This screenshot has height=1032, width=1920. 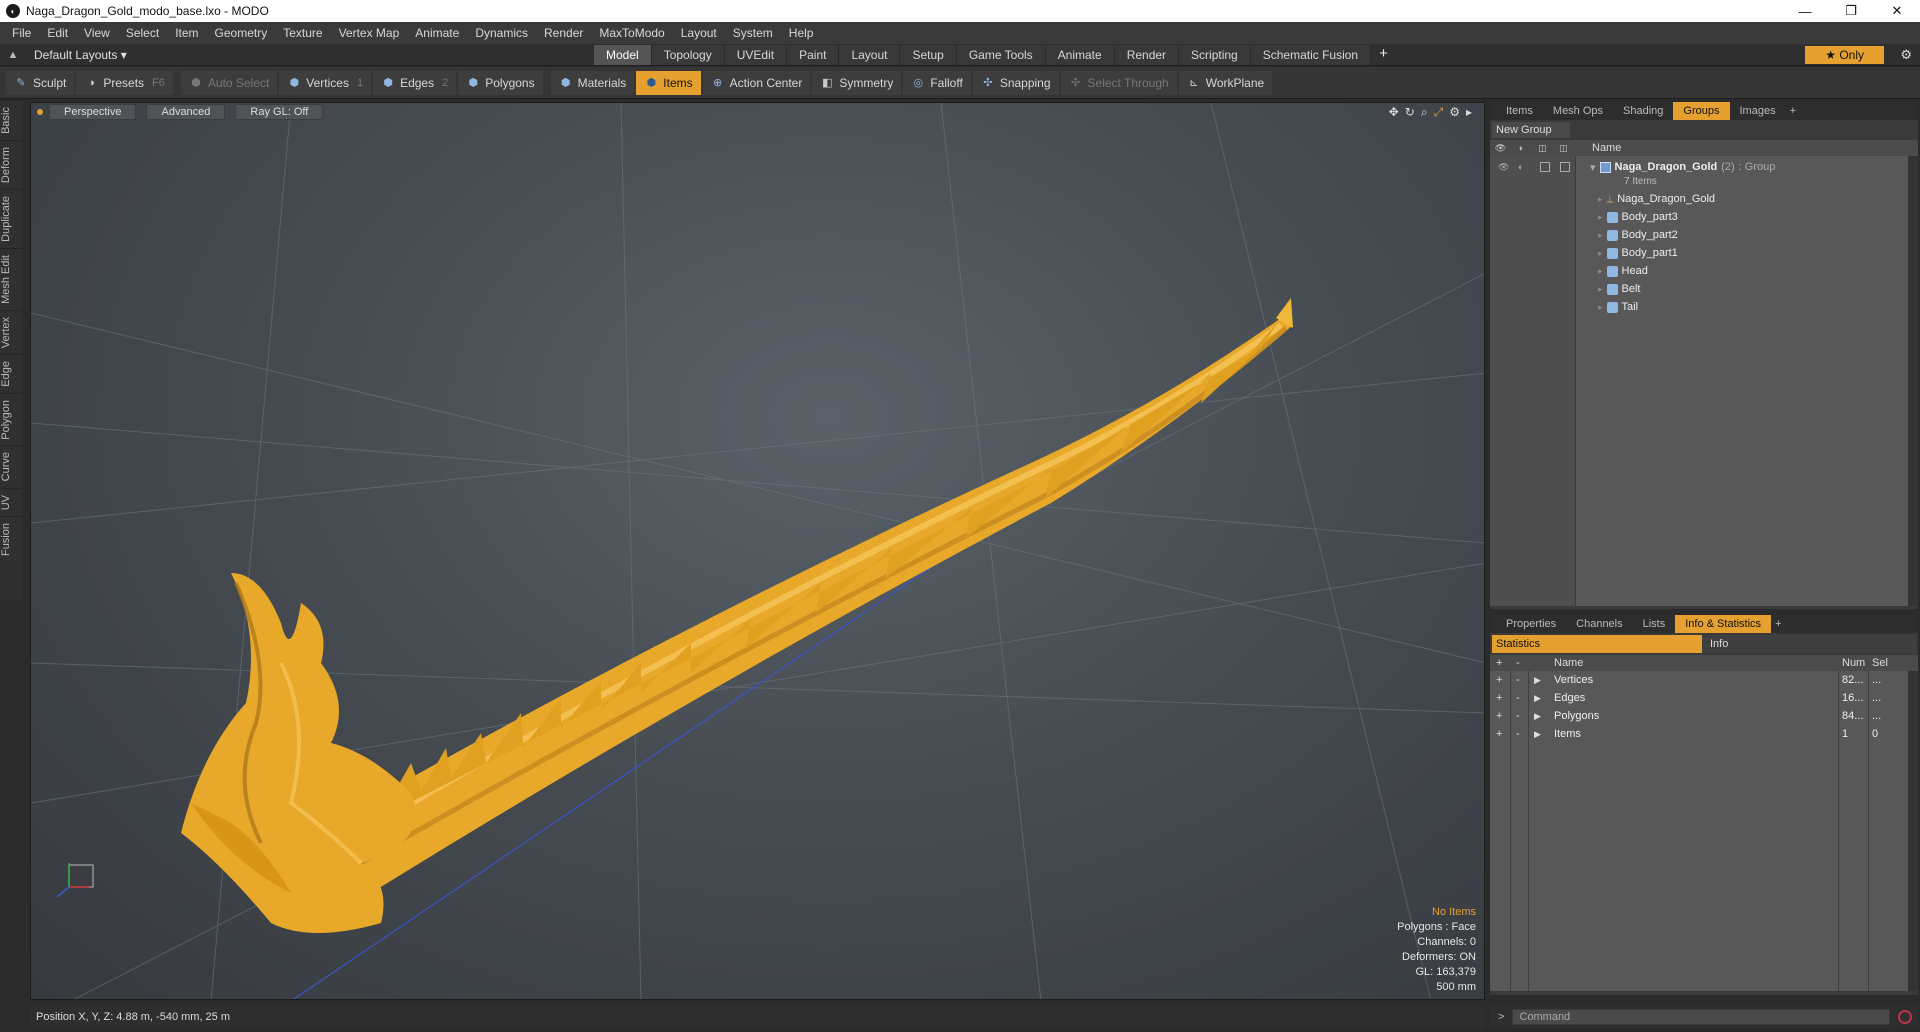 I want to click on polygons-button: ⬢ Polygons, so click(x=500, y=82).